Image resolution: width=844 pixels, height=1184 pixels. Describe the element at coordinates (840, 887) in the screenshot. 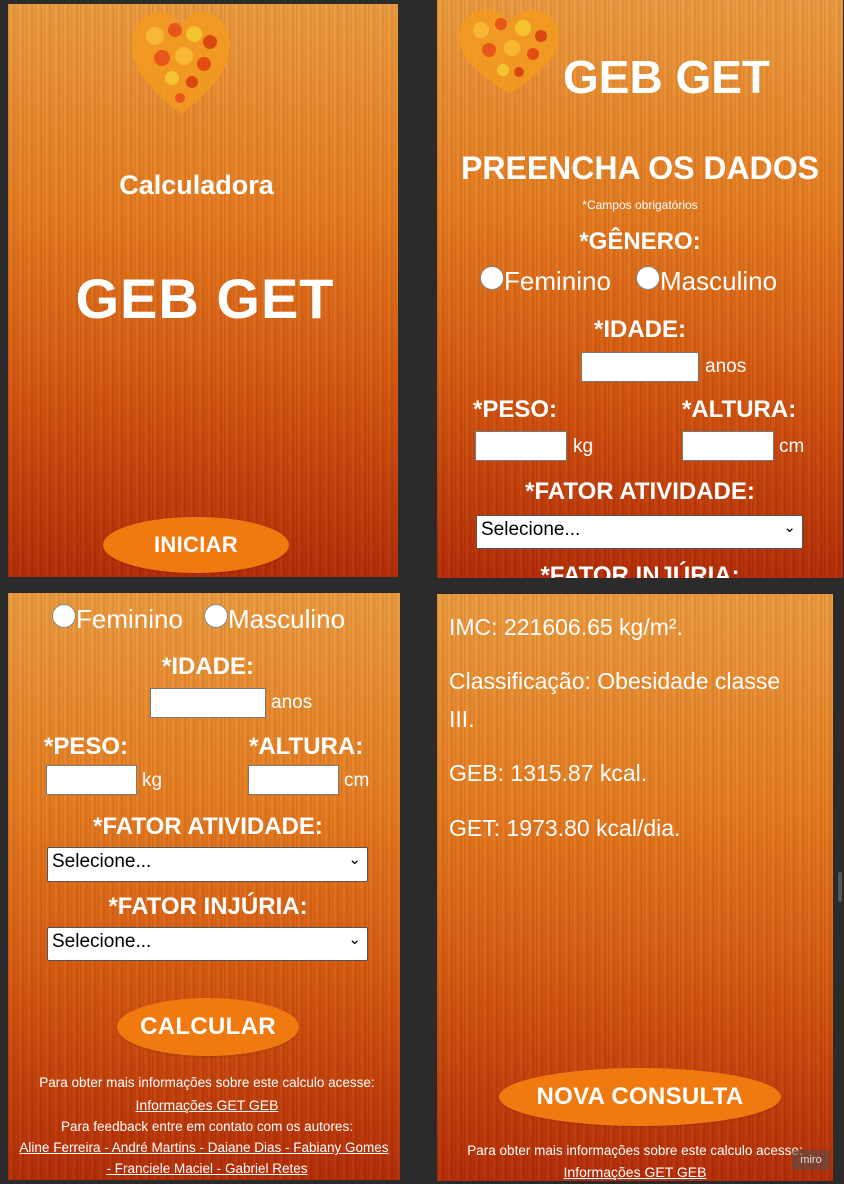

I see `scrollbar-thumb` at that location.